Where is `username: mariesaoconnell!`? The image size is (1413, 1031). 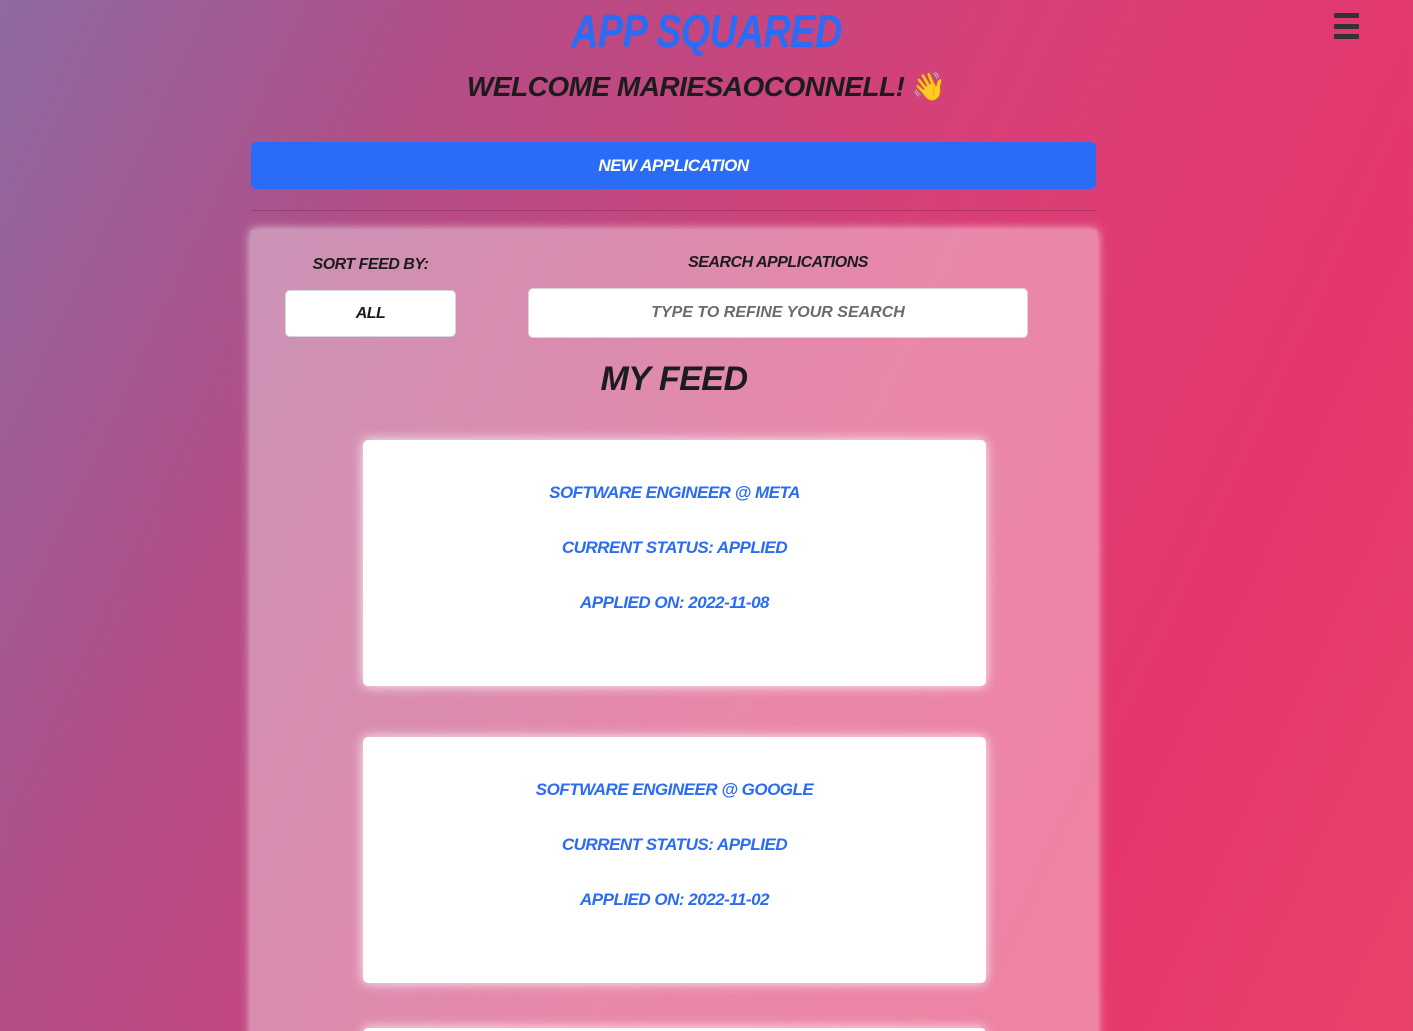
username: mariesaoconnell! is located at coordinates (760, 86).